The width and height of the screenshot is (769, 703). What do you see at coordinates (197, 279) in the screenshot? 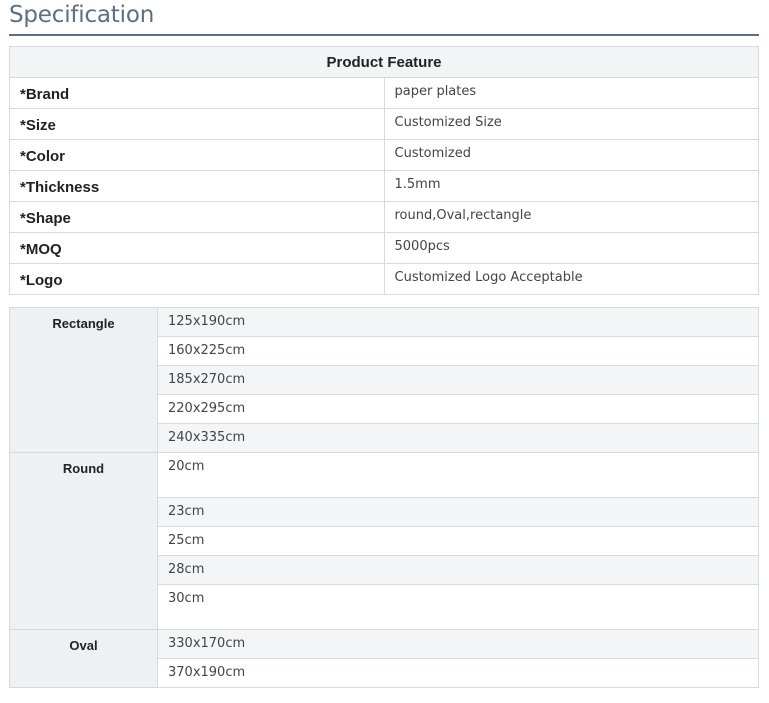
I see `spec-key: *Logo` at bounding box center [197, 279].